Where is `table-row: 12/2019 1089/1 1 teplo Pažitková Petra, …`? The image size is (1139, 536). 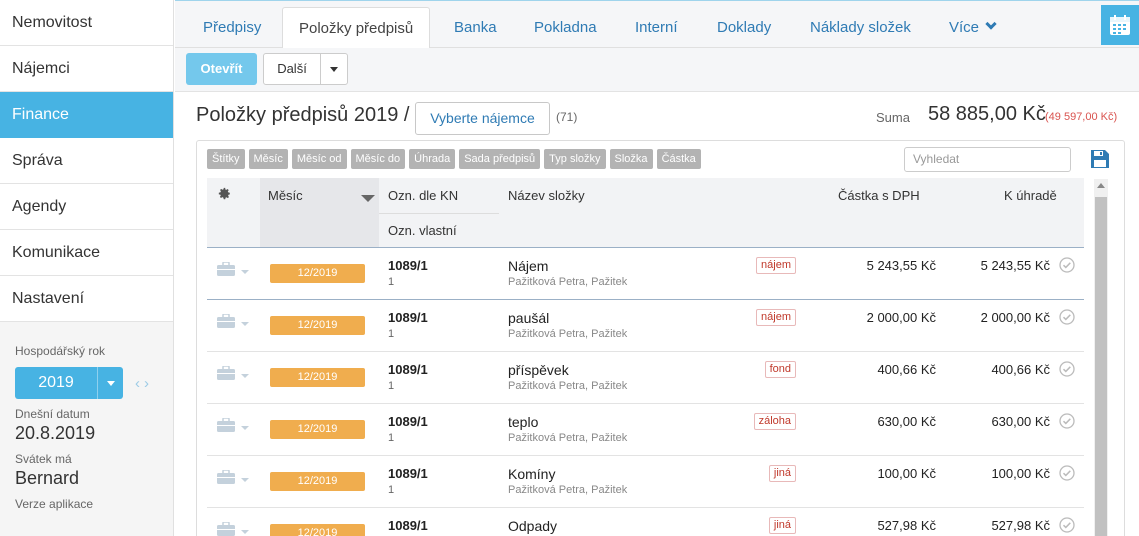
table-row: 12/2019 1089/1 1 teplo Pažitková Petra, … is located at coordinates (645, 430).